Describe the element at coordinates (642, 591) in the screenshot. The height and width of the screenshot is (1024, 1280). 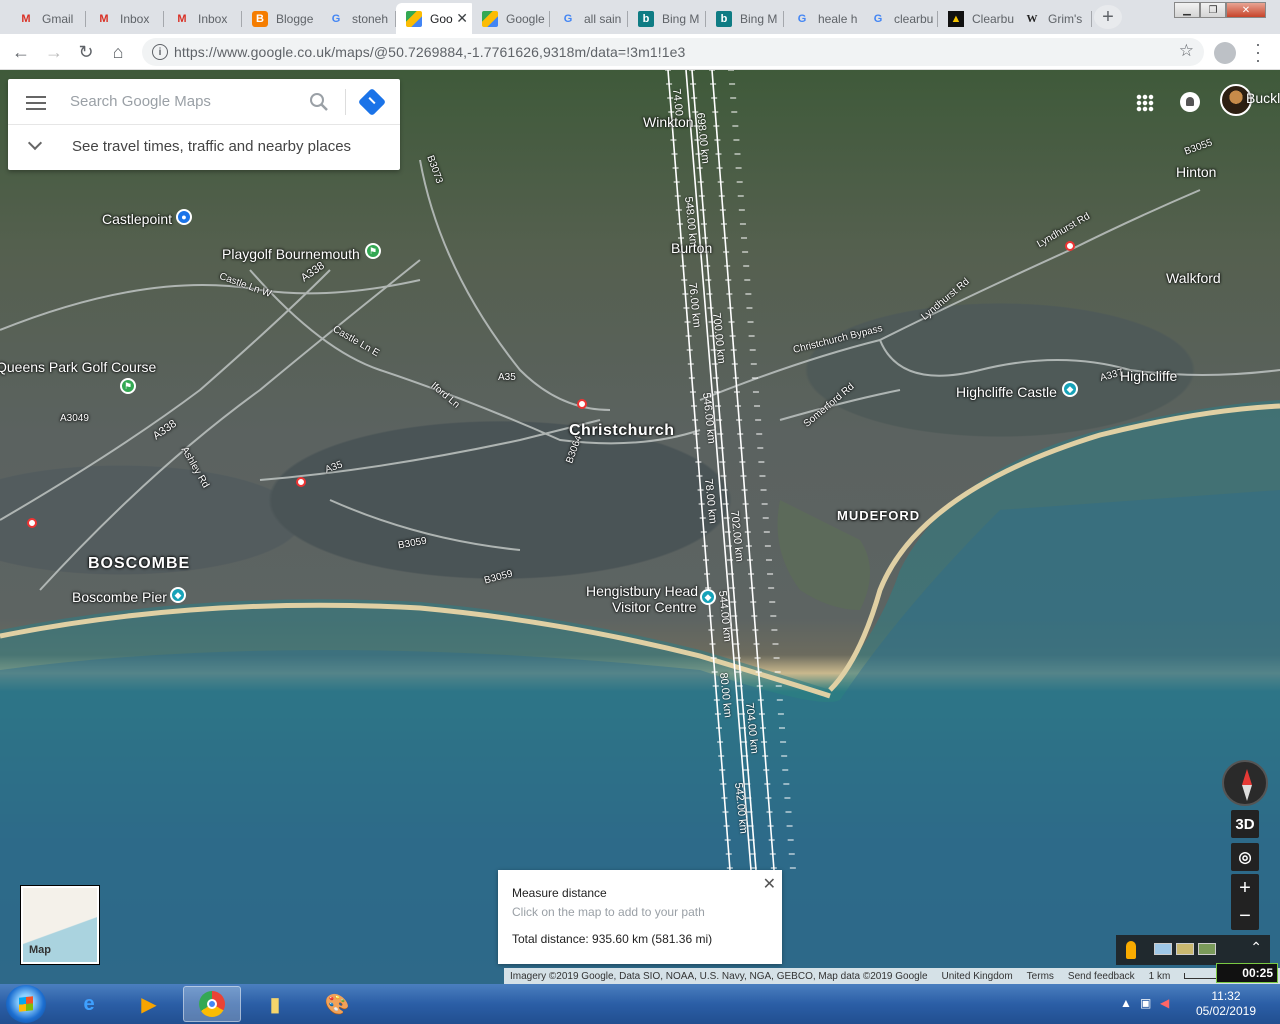
I see `place-label: Hengistbury Head` at that location.